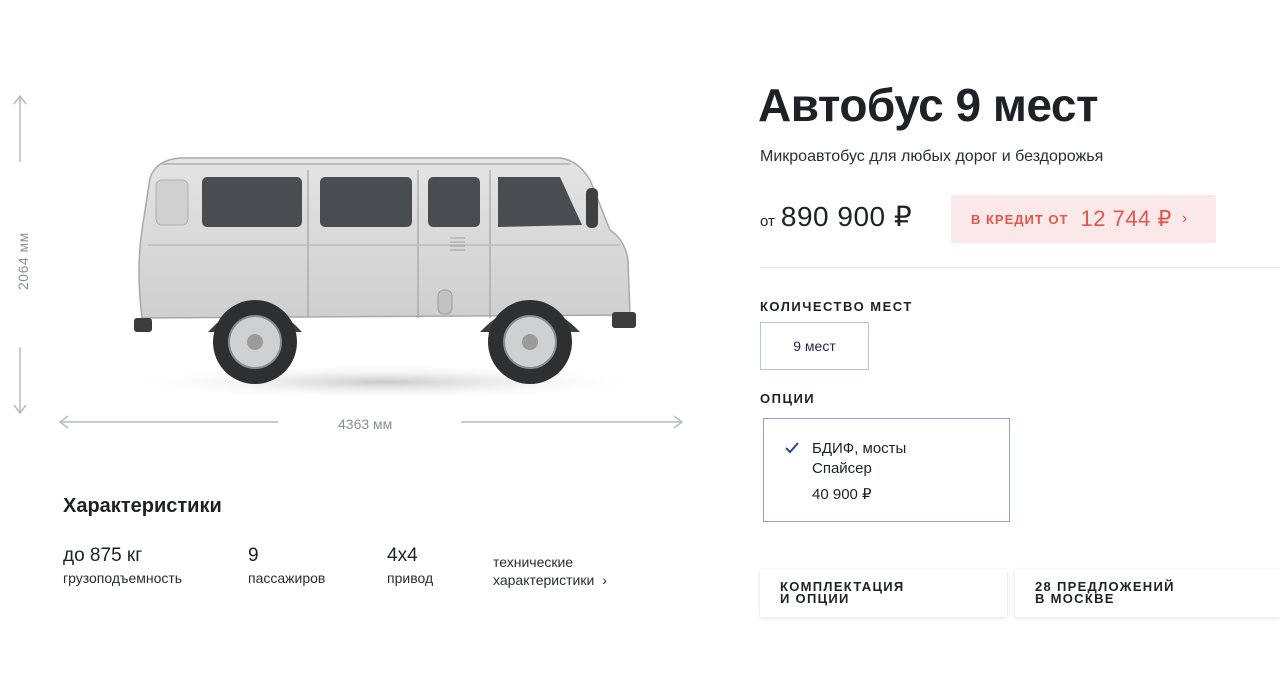 Image resolution: width=1280 pixels, height=674 pixels. Describe the element at coordinates (255, 342) in the screenshot. I see `rear-wheel` at that location.